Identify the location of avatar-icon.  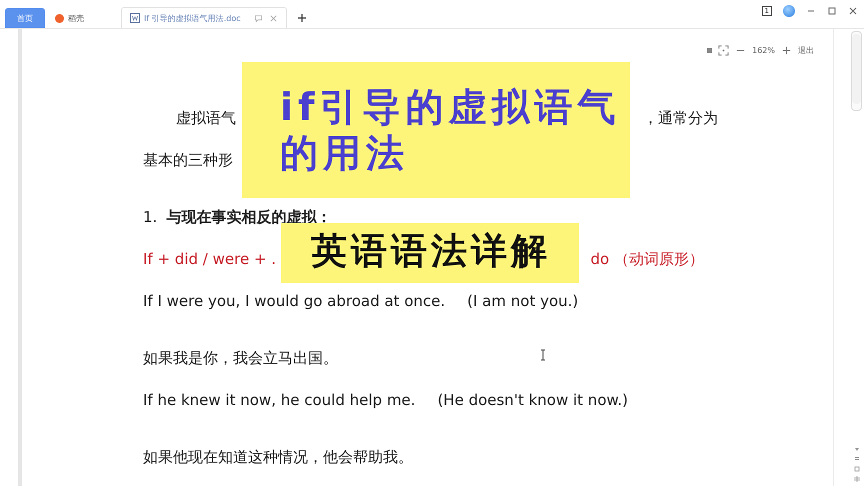
(789, 11).